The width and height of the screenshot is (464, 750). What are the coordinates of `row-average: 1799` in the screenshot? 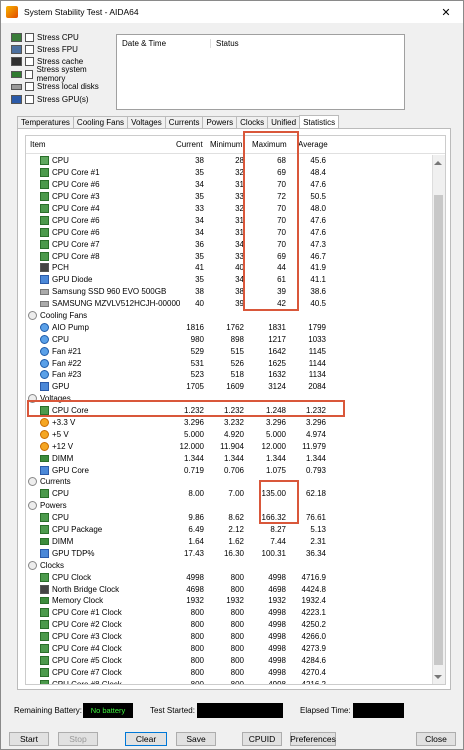 It's located at (317, 327).